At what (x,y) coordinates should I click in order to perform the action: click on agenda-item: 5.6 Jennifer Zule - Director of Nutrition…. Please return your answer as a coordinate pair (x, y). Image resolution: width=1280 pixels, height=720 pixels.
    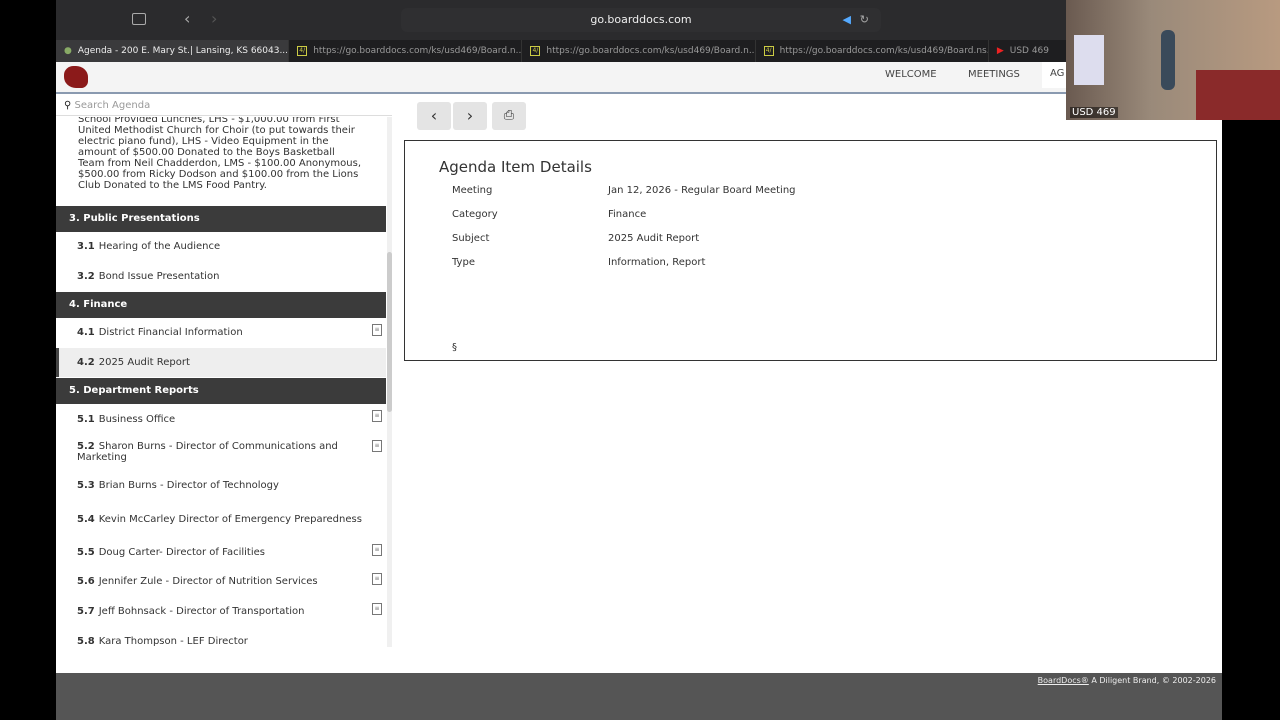
    Looking at the image, I should click on (221, 582).